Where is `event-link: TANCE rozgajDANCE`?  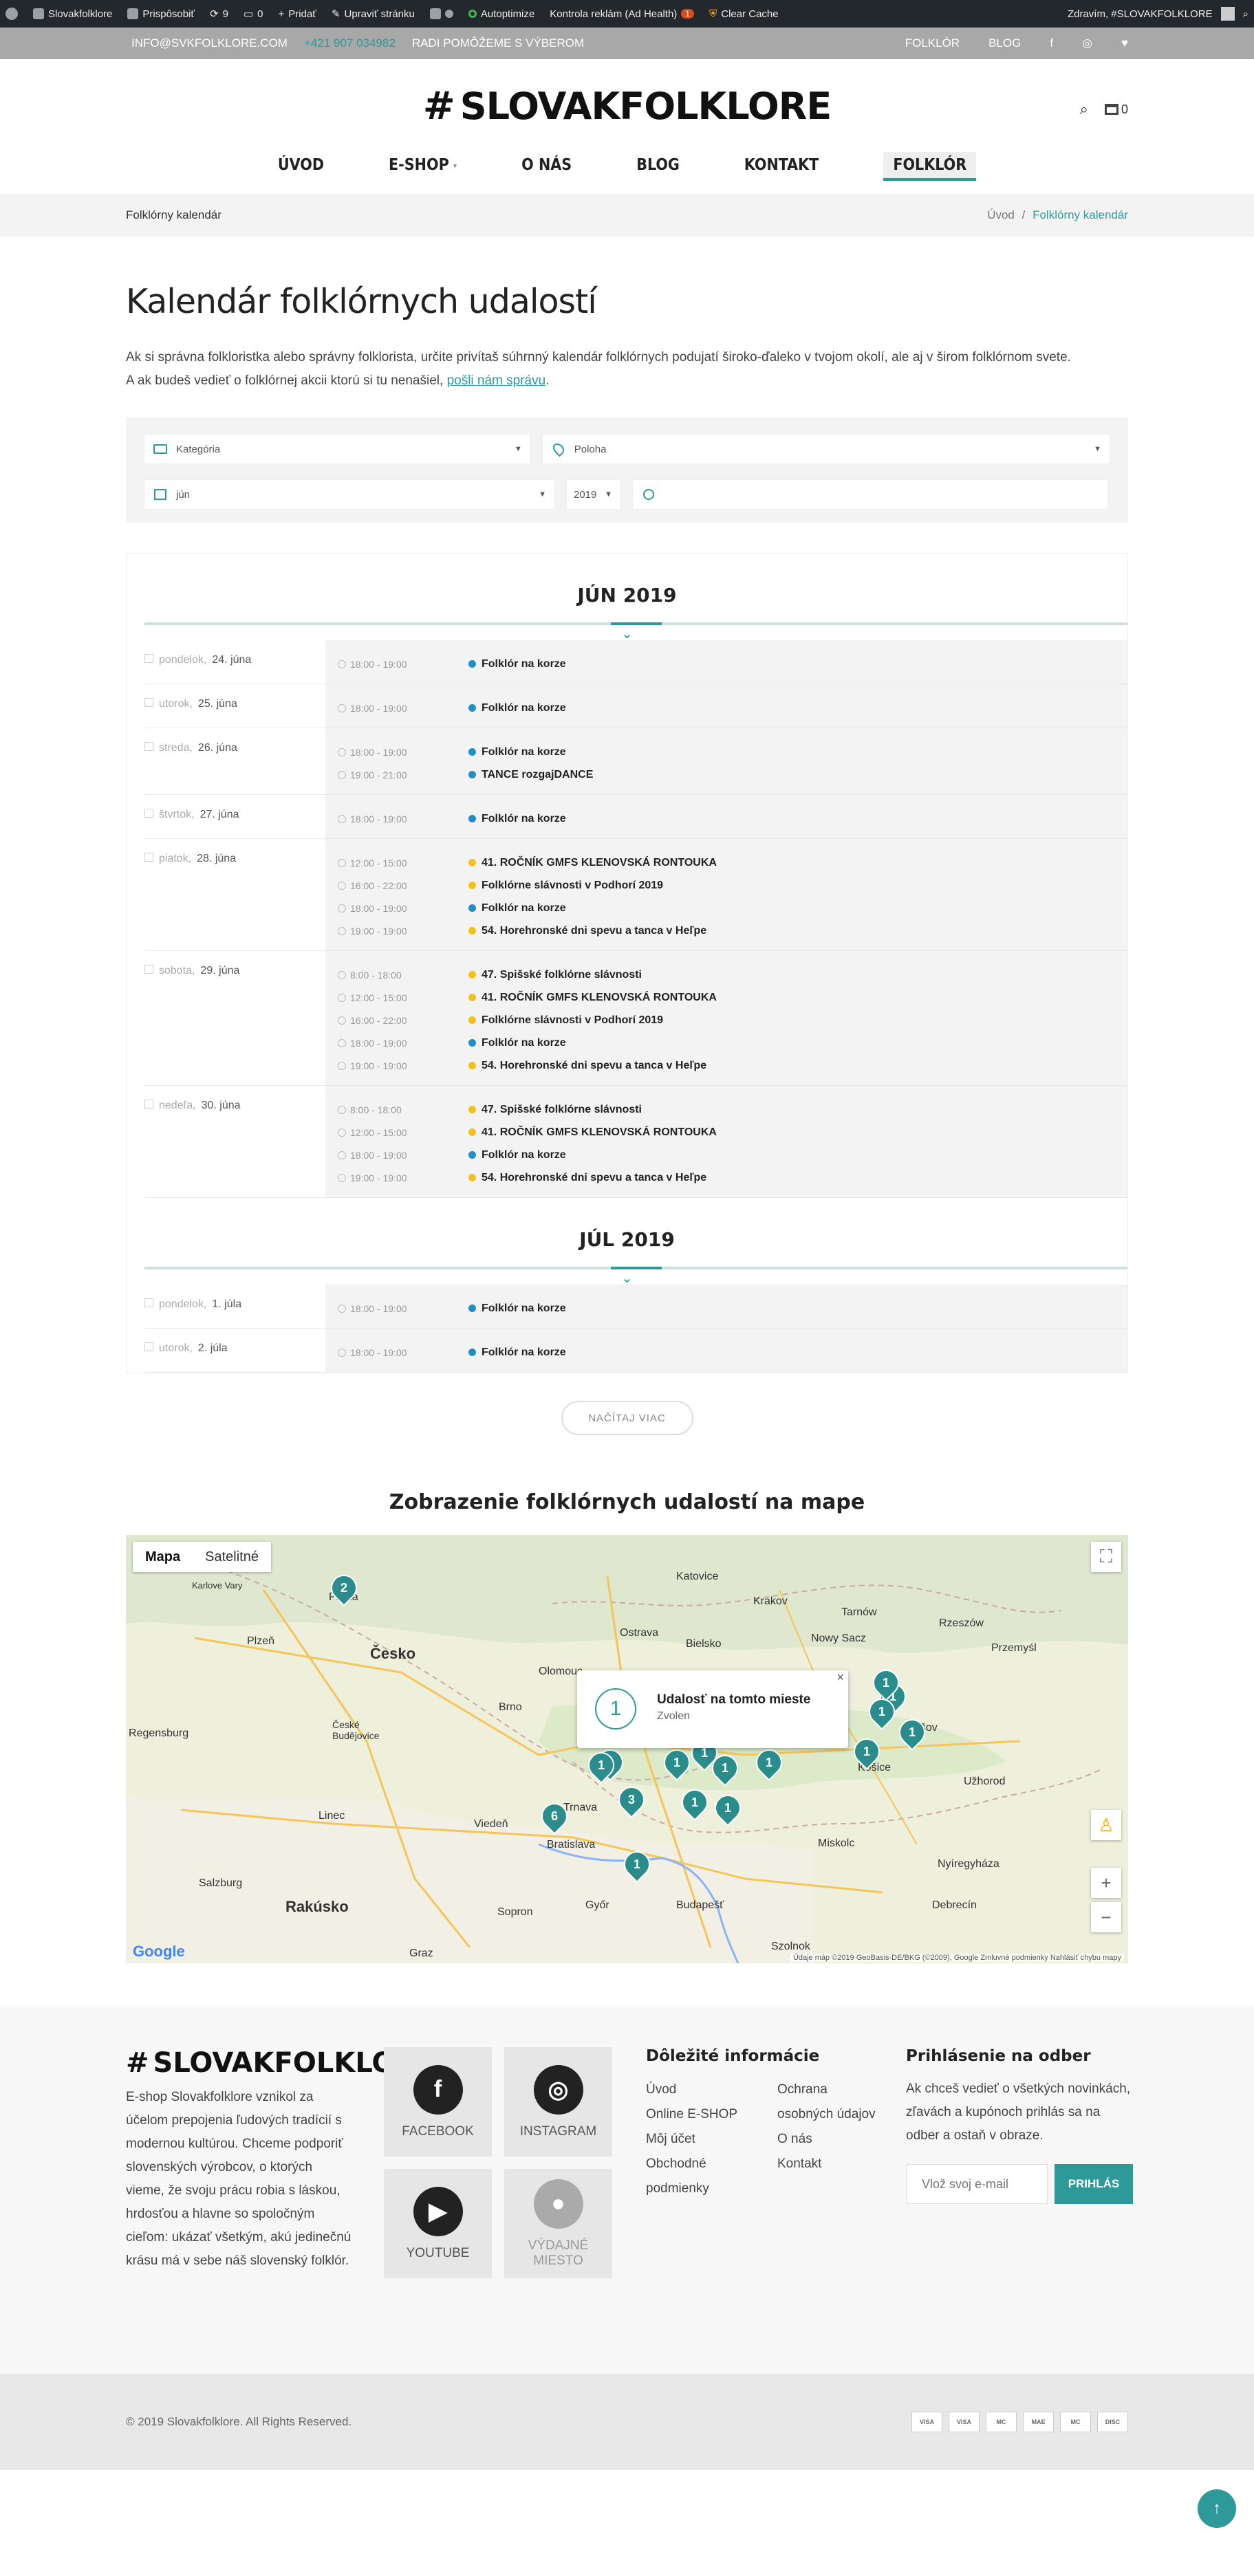 event-link: TANCE rozgajDANCE is located at coordinates (530, 775).